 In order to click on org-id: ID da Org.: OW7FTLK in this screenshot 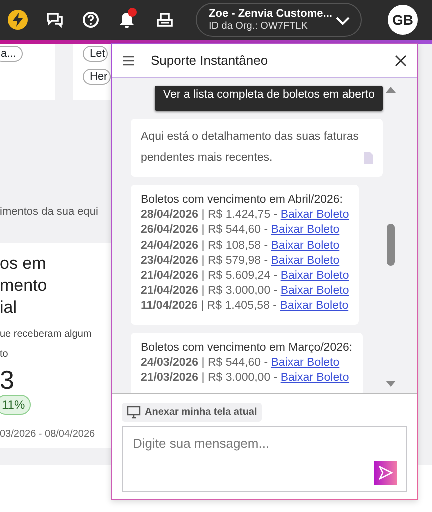, I will do `click(259, 27)`.